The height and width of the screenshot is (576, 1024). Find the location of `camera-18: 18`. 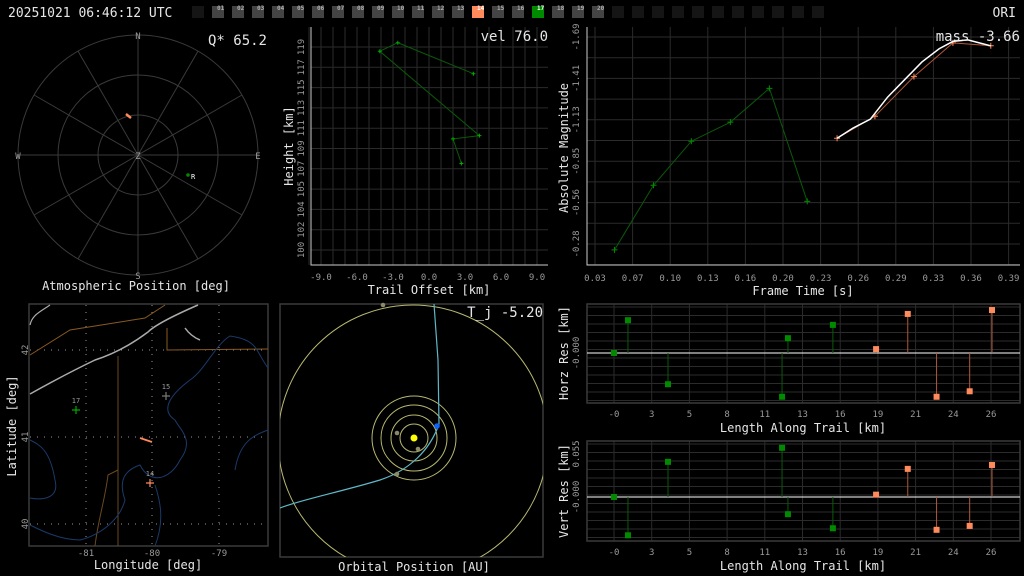

camera-18: 18 is located at coordinates (558, 11).